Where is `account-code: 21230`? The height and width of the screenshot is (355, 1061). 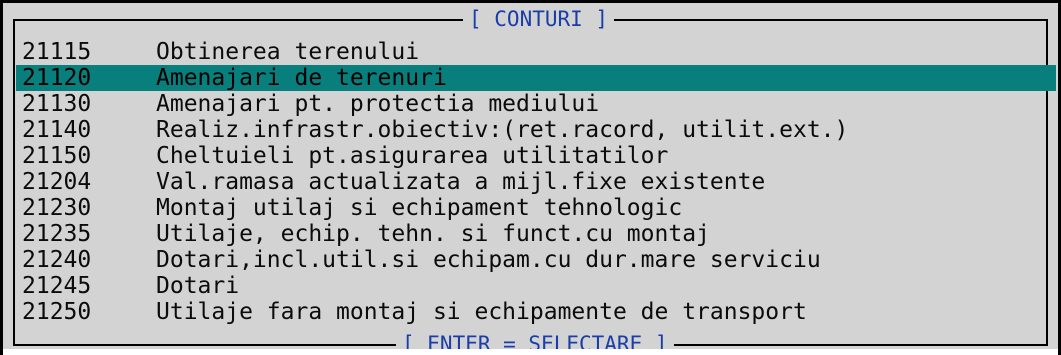
account-code: 21230 is located at coordinates (57, 208).